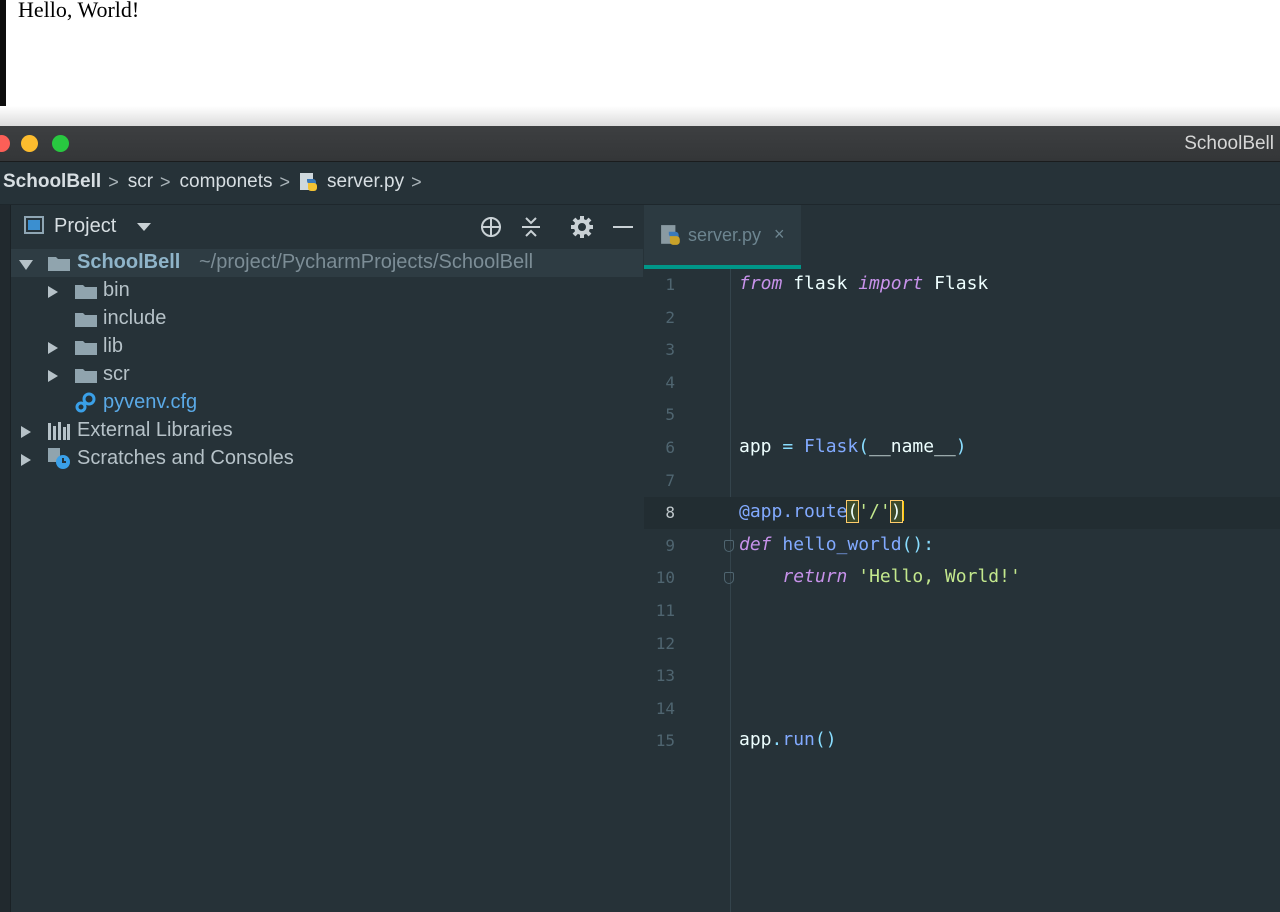  I want to click on project-panel-title: Project, so click(85, 226).